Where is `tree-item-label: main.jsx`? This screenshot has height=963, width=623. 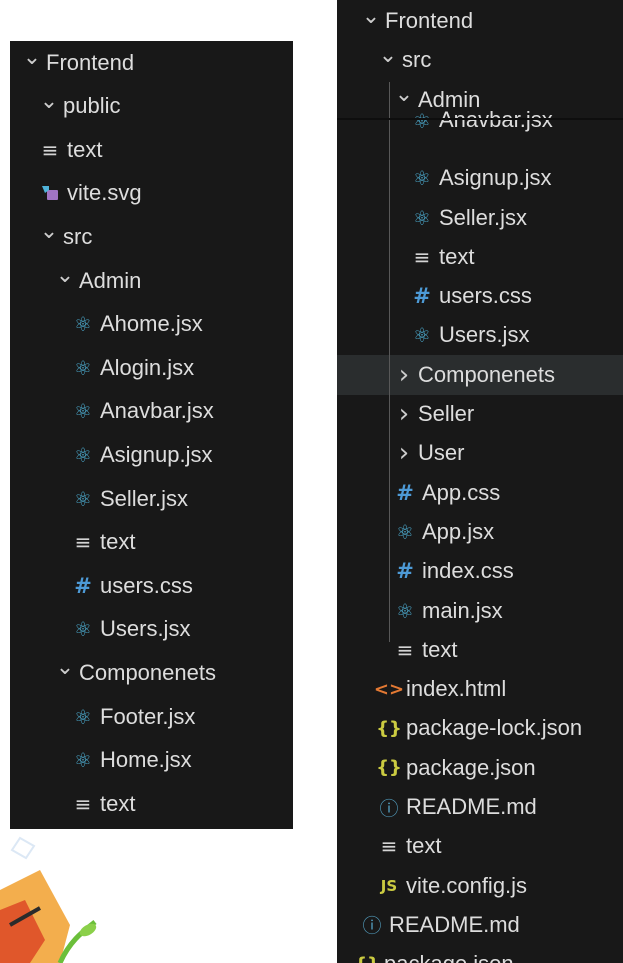 tree-item-label: main.jsx is located at coordinates (462, 610).